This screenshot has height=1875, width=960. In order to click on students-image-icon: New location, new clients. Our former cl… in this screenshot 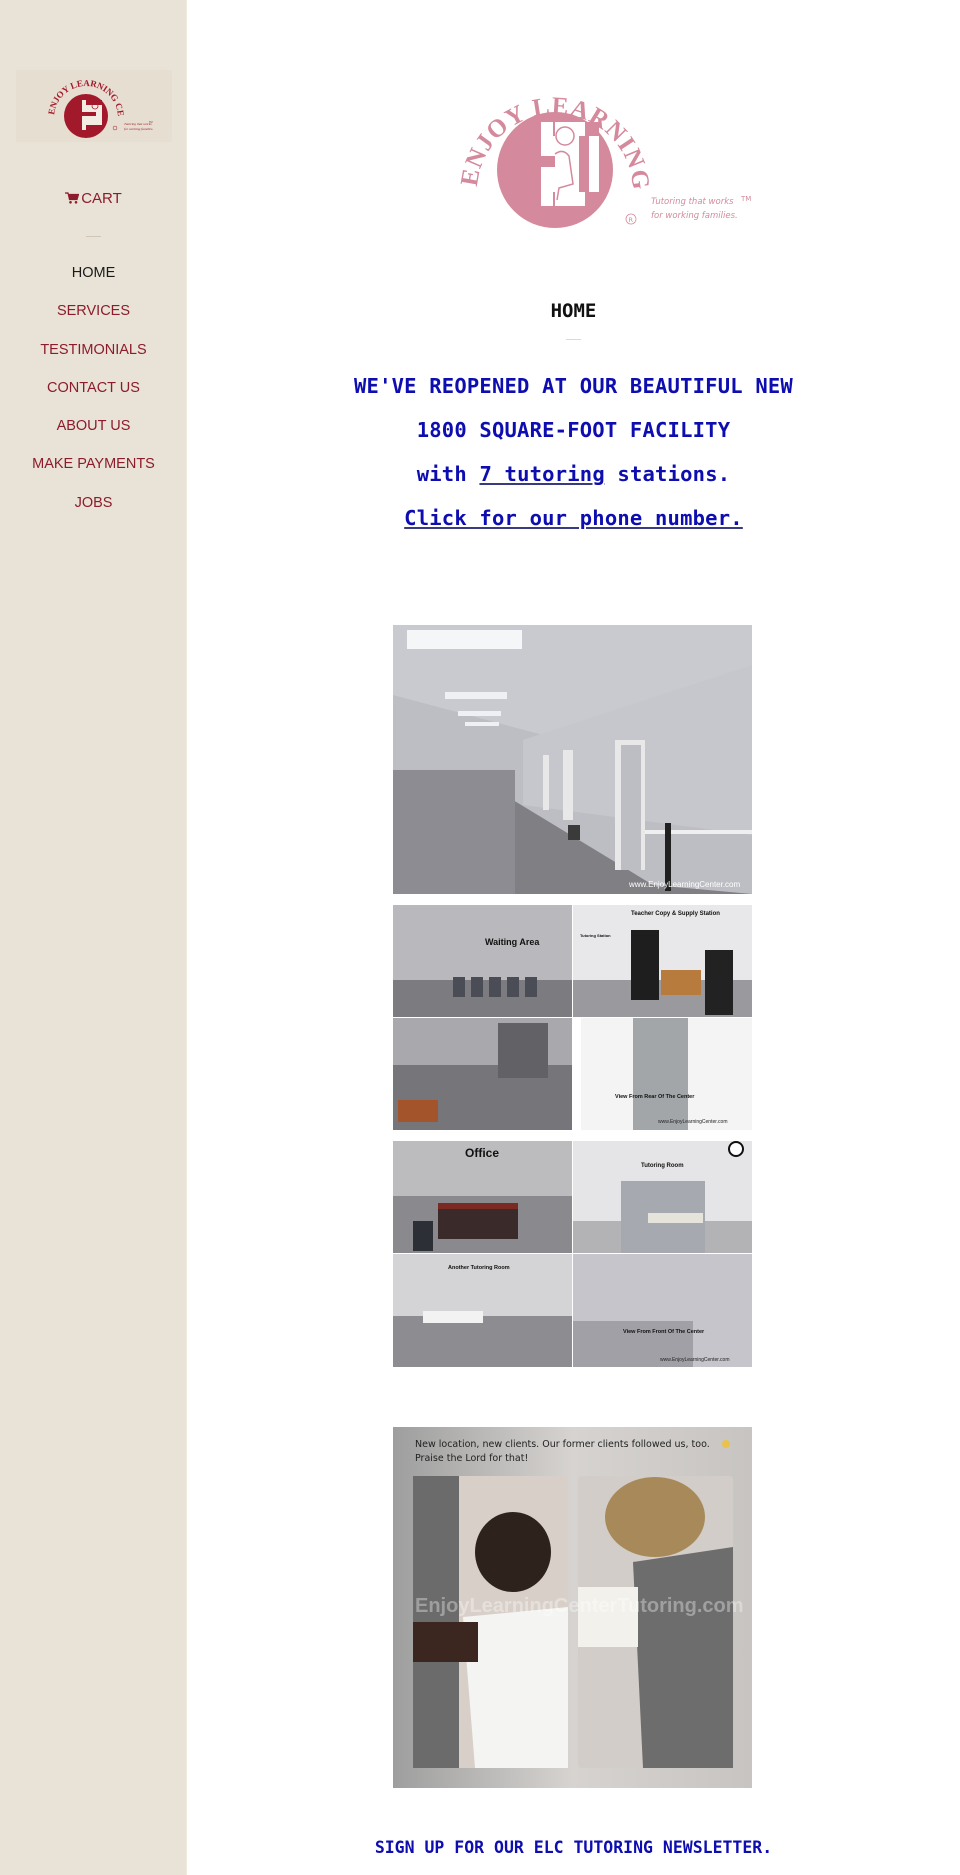, I will do `click(572, 1607)`.